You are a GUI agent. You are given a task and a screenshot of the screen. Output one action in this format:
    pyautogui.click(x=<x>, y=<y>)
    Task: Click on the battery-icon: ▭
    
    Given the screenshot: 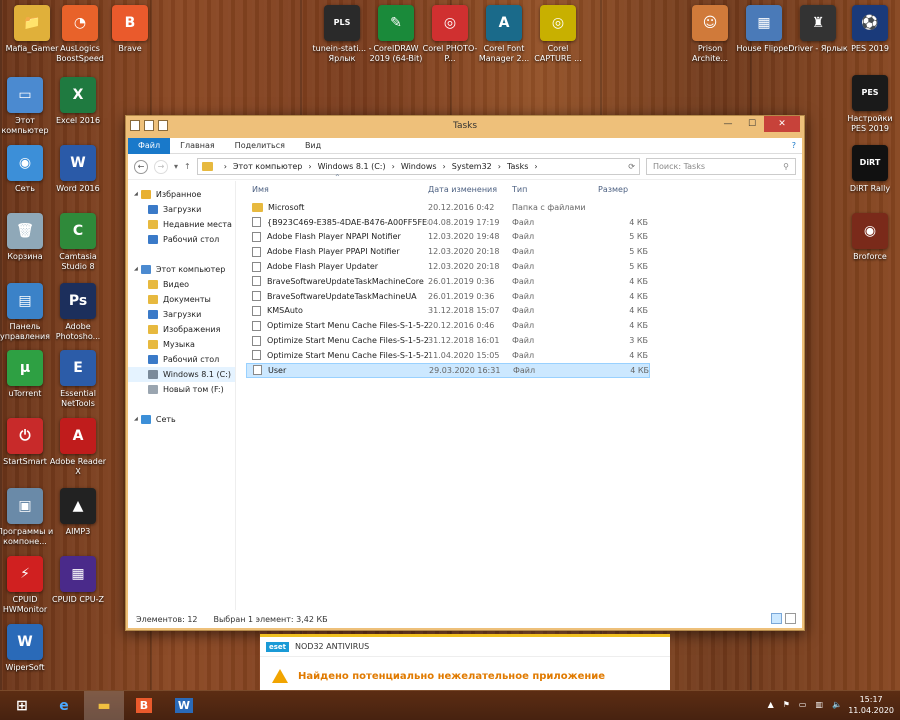 What is the action you would take?
    pyautogui.click(x=803, y=704)
    